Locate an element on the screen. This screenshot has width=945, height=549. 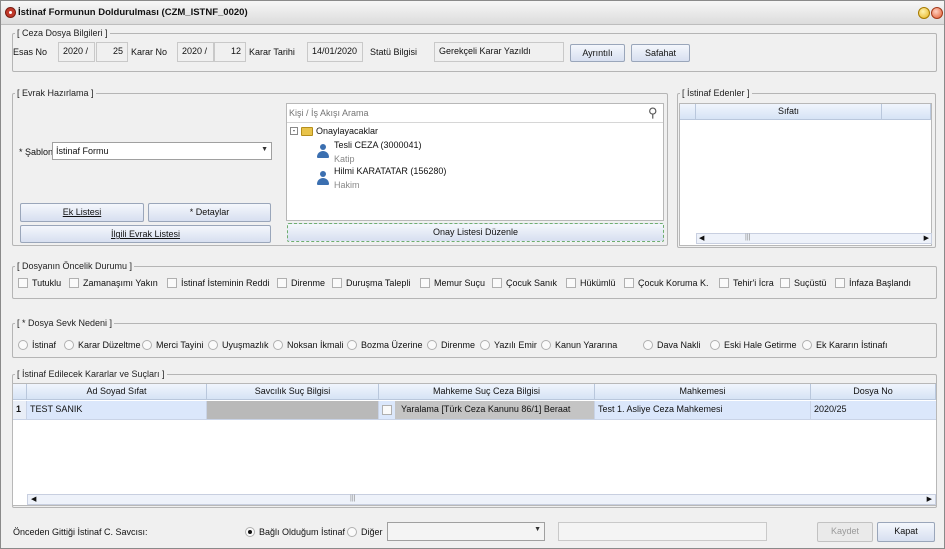
sevk-label: Uyuşmazlık is located at coordinates (245, 345).